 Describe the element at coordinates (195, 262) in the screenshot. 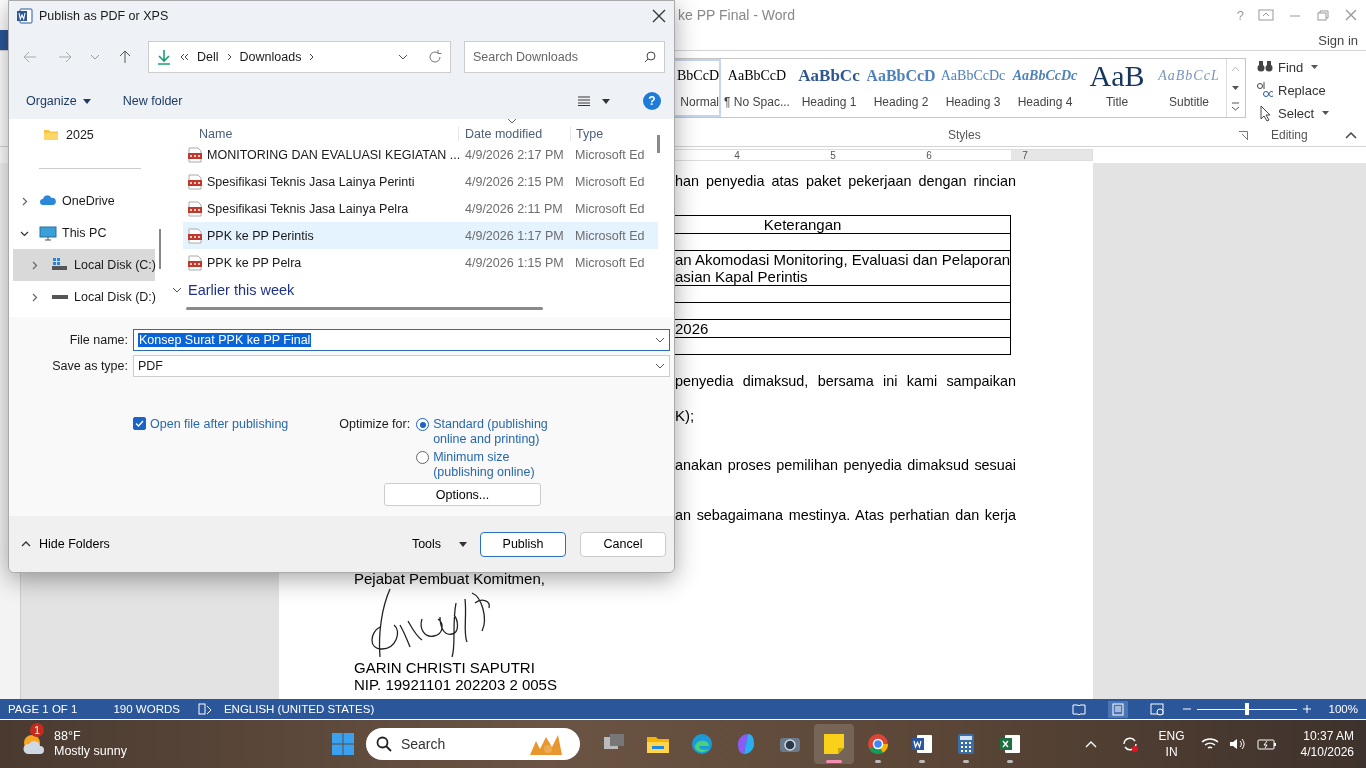

I see `pdf-file-icon` at that location.